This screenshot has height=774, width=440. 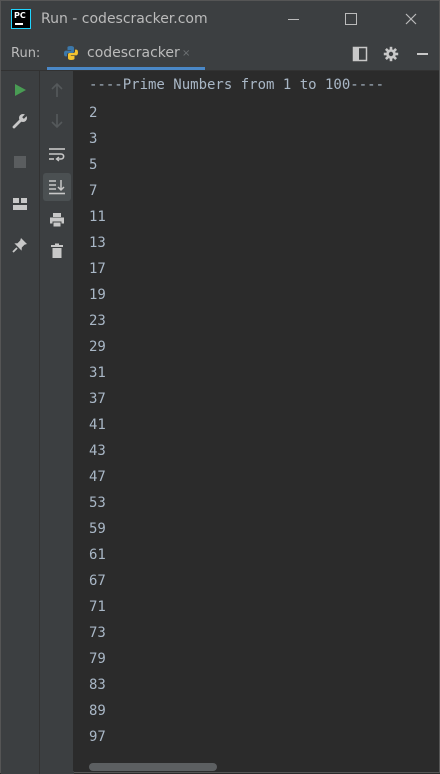 What do you see at coordinates (97, 451) in the screenshot?
I see `console-line: 43` at bounding box center [97, 451].